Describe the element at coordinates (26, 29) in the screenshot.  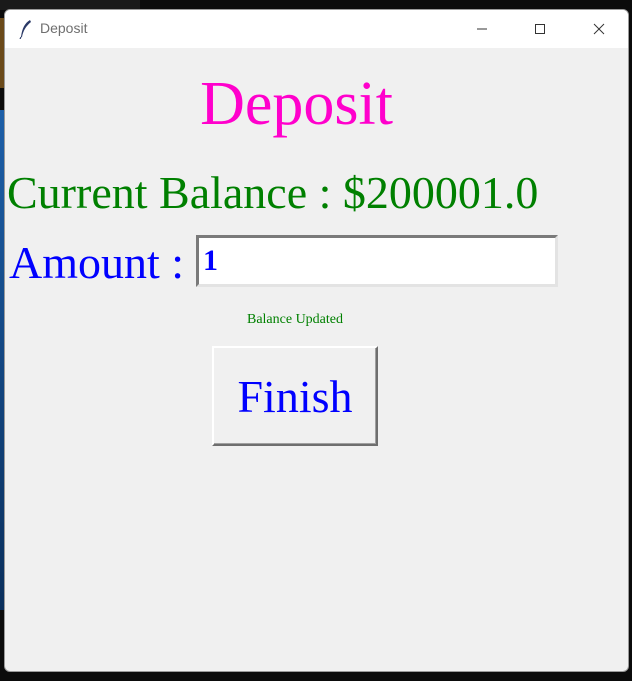
I see `feather-icon` at that location.